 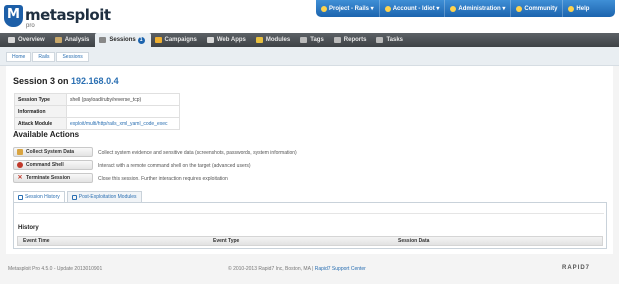 I want to click on tab-sessions-label: Sessions, so click(x=122, y=40).